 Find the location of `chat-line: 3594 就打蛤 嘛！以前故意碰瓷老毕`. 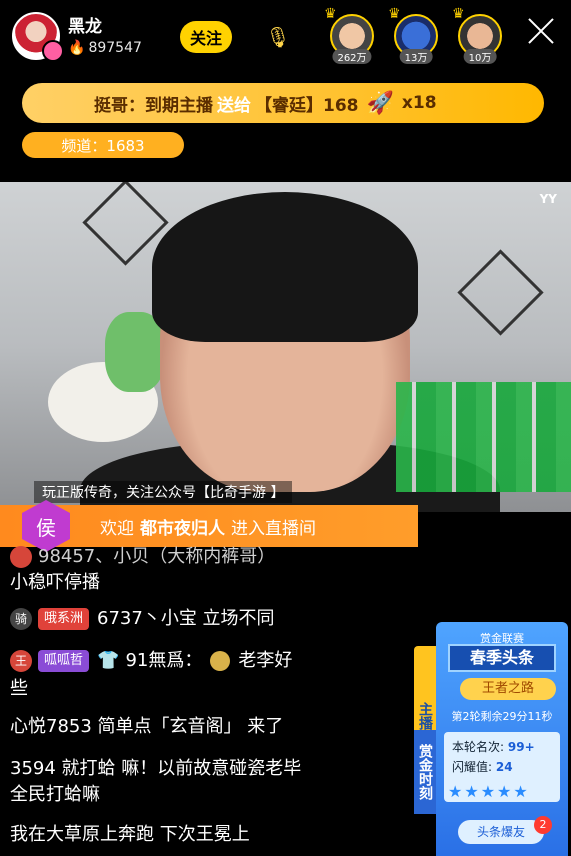

chat-line: 3594 就打蛤 嘛！以前故意碰瓷老毕 is located at coordinates (156, 768).